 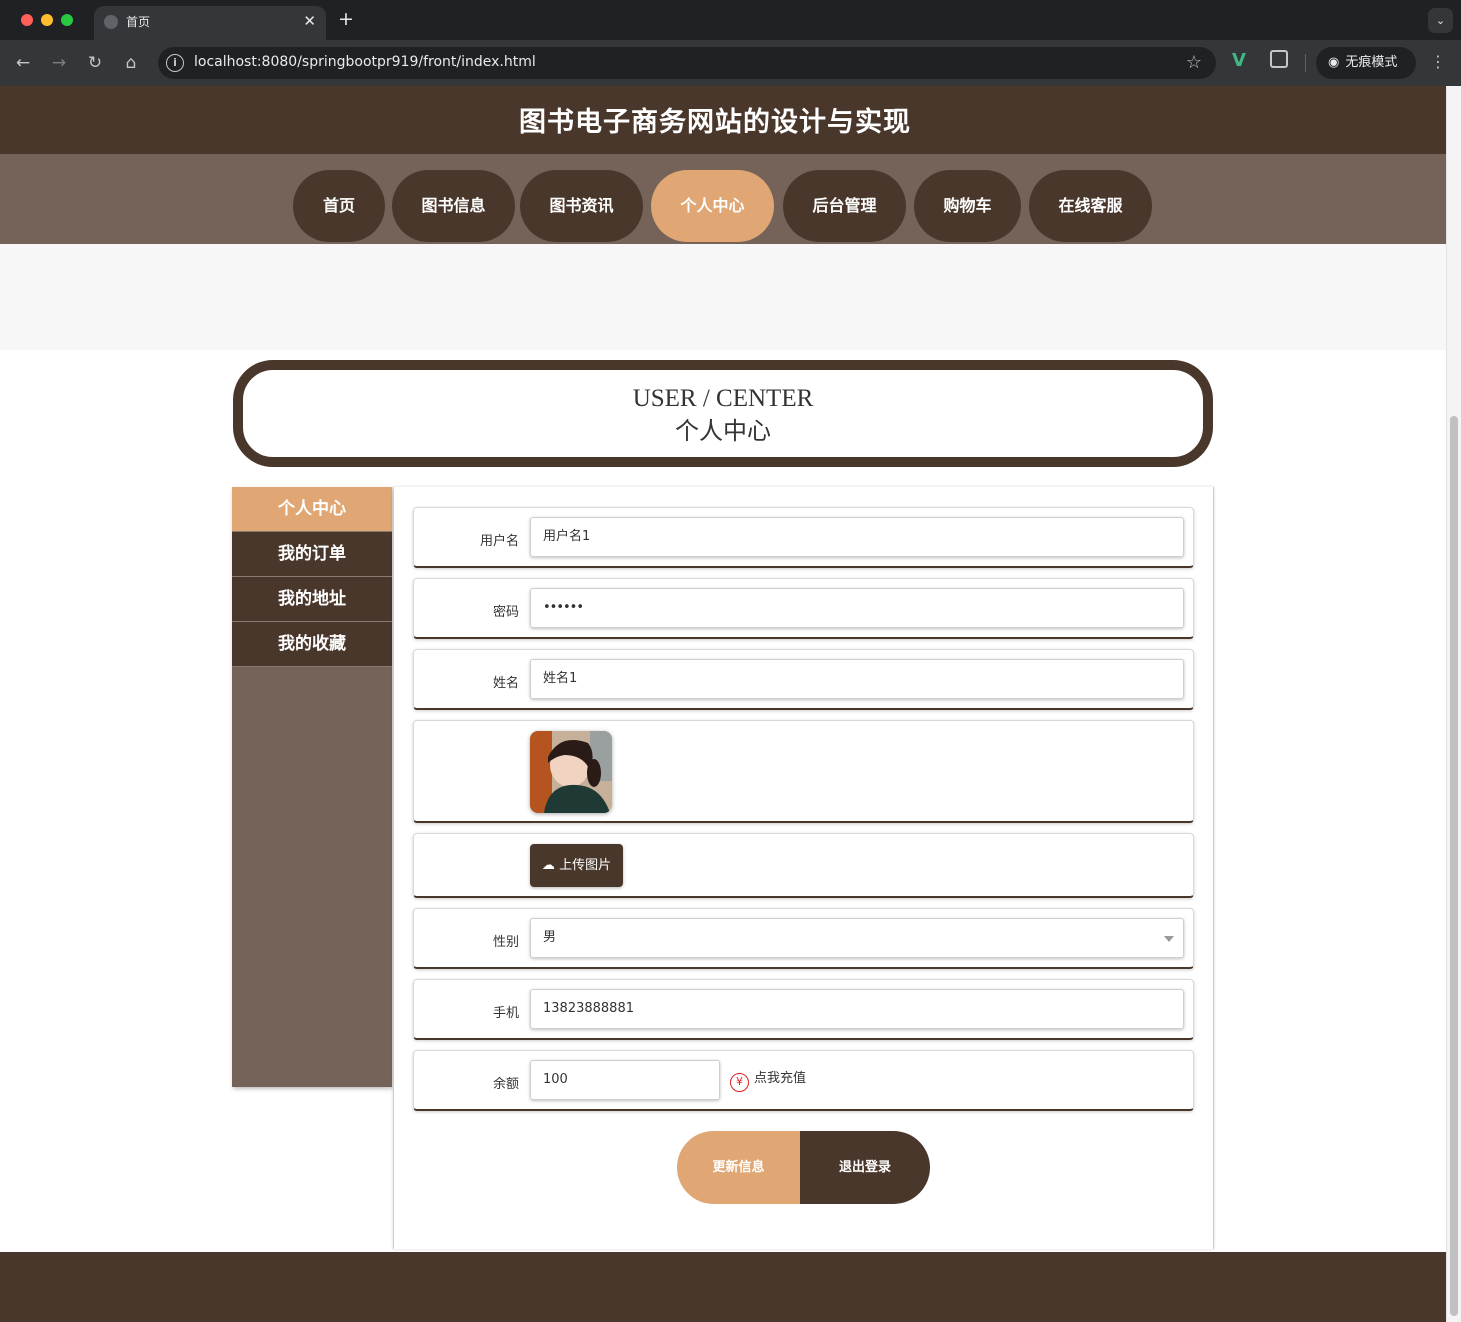 I want to click on nav-item-customer-service: 在线客服, so click(x=1090, y=206).